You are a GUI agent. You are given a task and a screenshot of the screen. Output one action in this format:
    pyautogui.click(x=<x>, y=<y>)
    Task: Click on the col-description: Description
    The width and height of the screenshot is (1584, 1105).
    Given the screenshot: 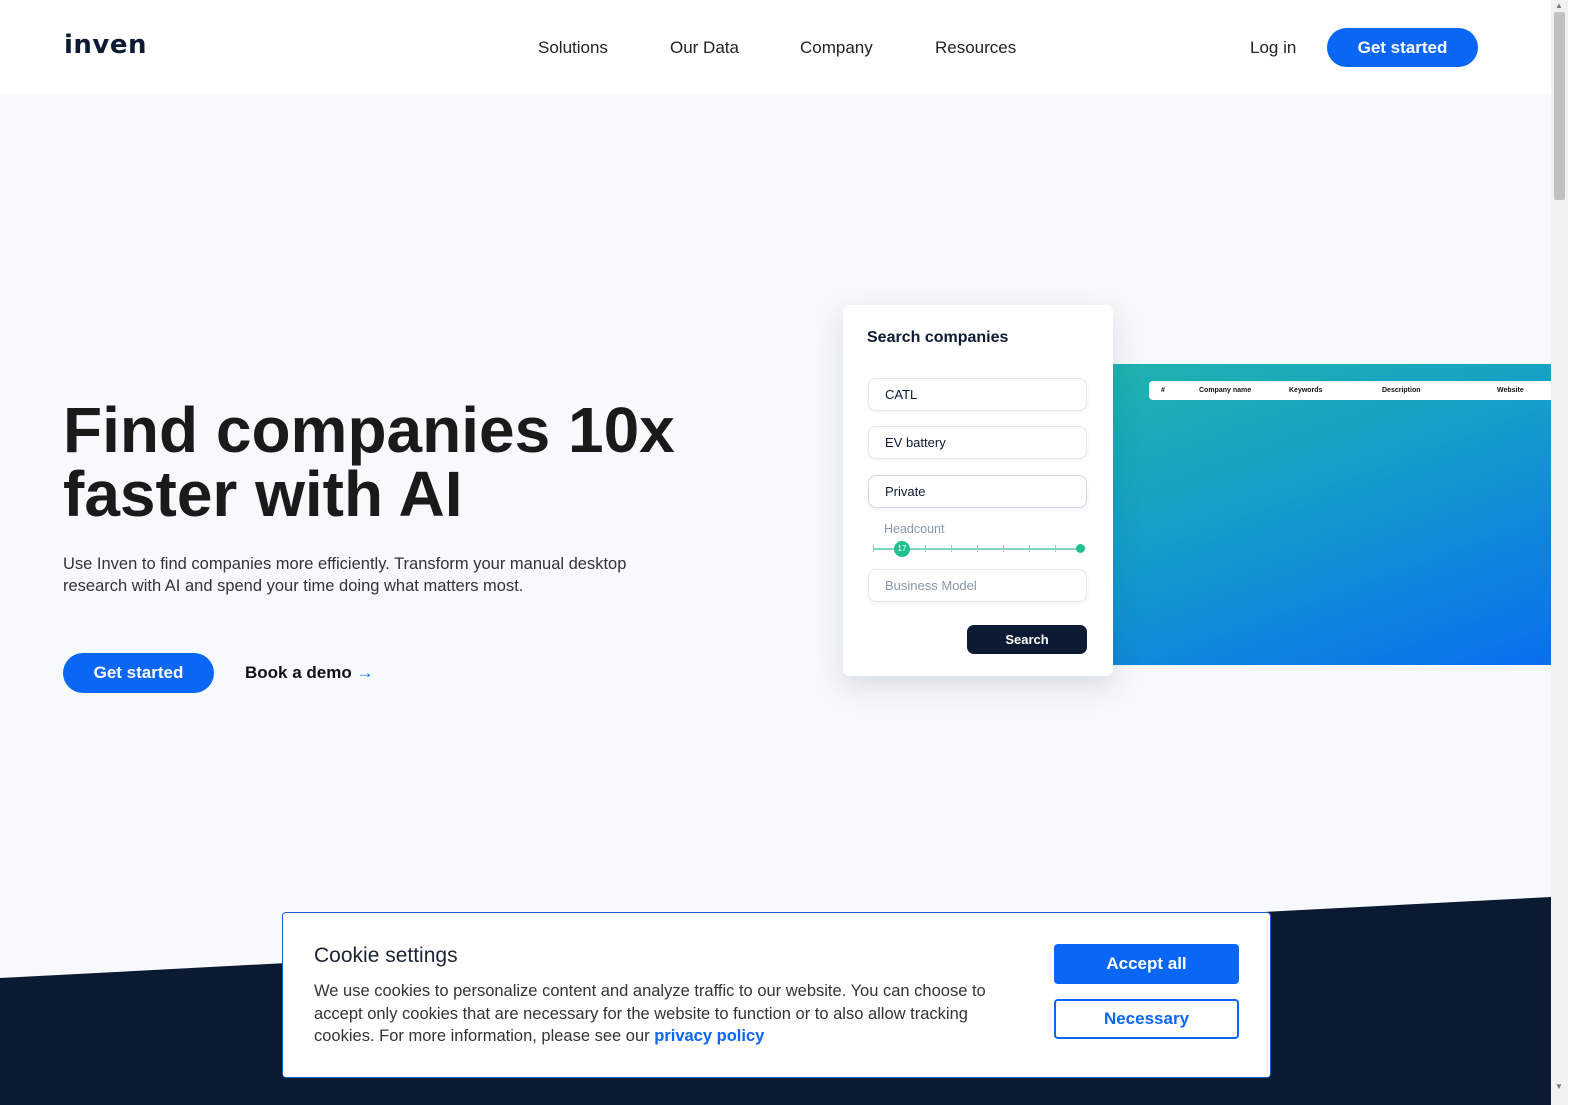 What is the action you would take?
    pyautogui.click(x=1401, y=390)
    